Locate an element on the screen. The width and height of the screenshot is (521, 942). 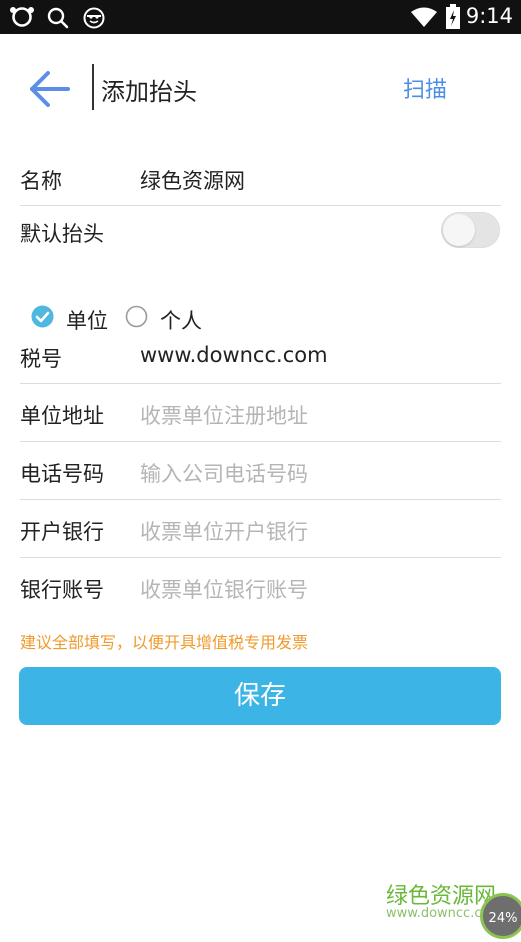
address-label: 单位地址 is located at coordinates (62, 416).